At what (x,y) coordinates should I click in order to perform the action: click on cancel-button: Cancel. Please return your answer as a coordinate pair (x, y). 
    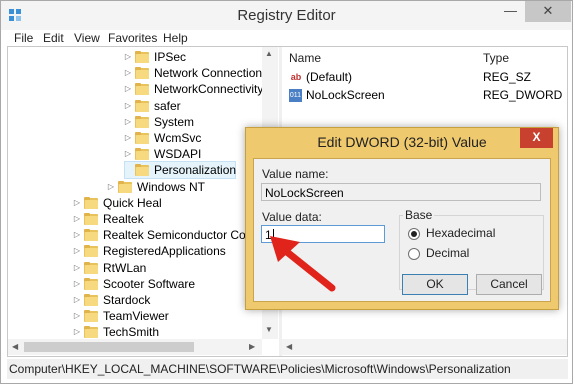
    Looking at the image, I should click on (509, 284).